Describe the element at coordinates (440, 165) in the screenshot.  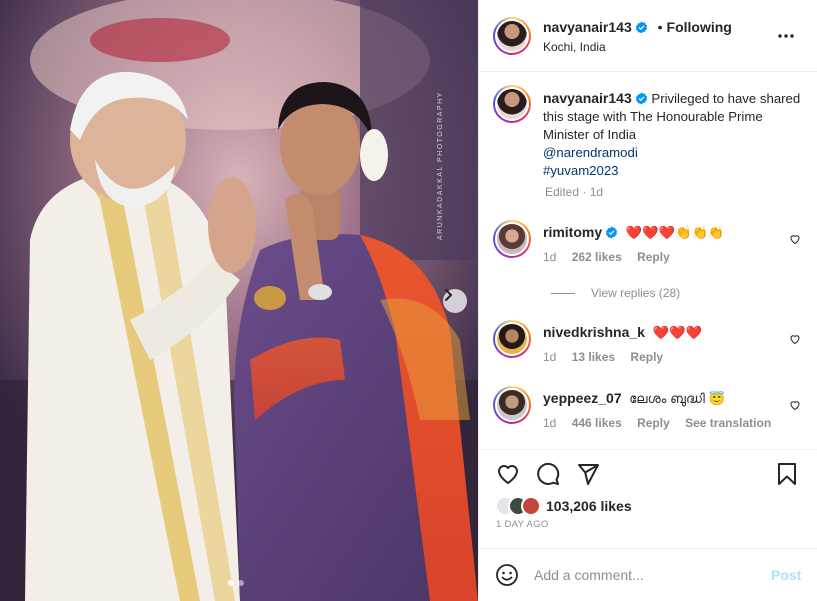
I see `photo-watermark: ARUNKADAKKAL PHOTOGRAPHY` at that location.